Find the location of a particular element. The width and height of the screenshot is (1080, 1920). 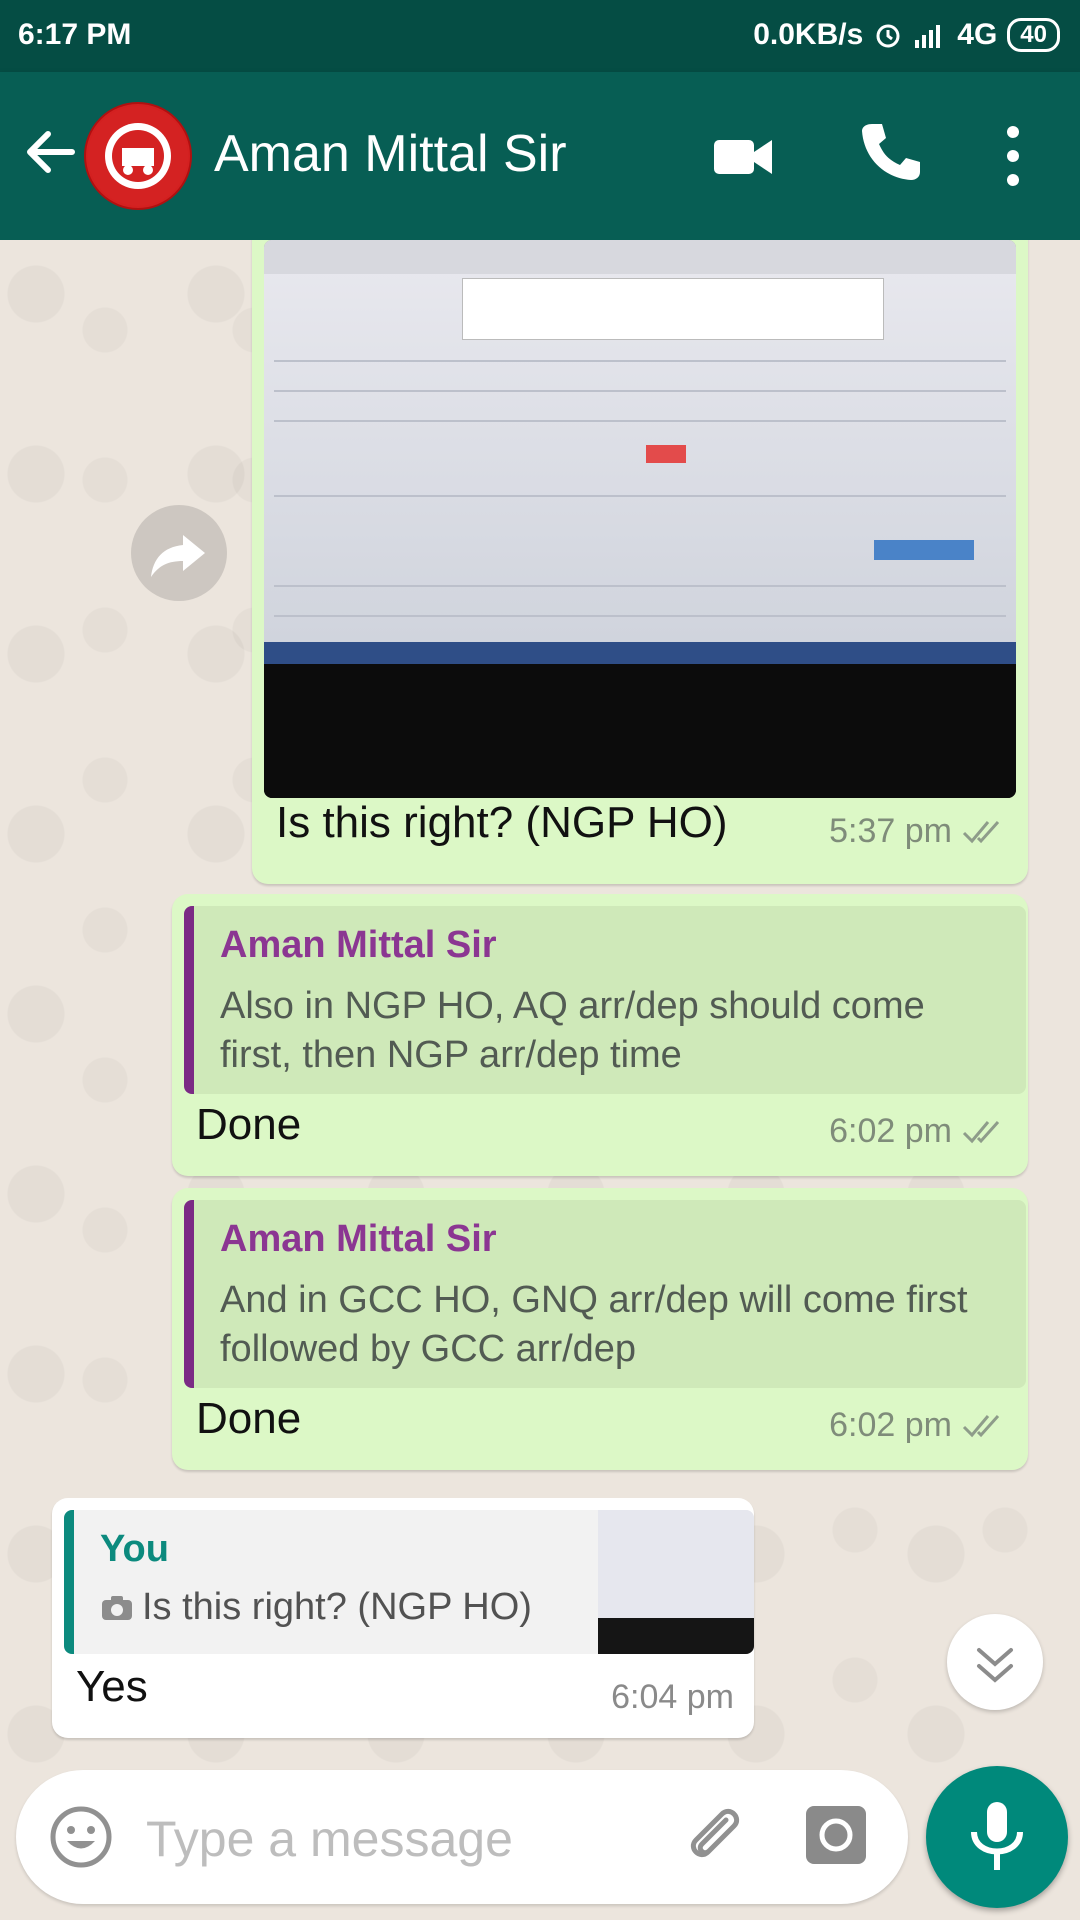

message-time: 6:04 pm is located at coordinates (672, 1697).